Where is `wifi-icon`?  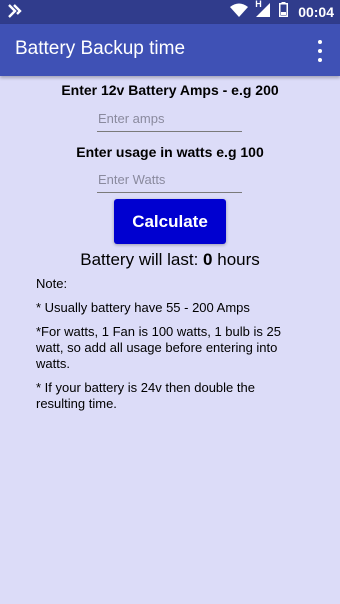
wifi-icon is located at coordinates (239, 12).